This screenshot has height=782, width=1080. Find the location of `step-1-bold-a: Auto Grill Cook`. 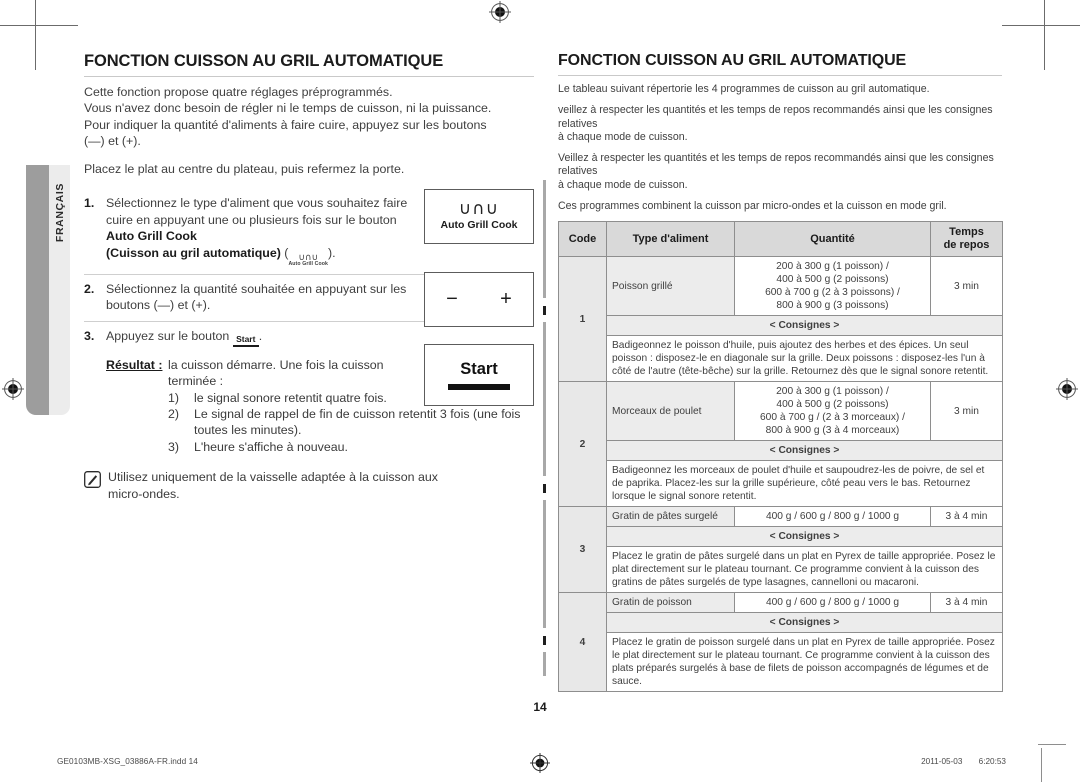

step-1-bold-a: Auto Grill Cook is located at coordinates (151, 236).